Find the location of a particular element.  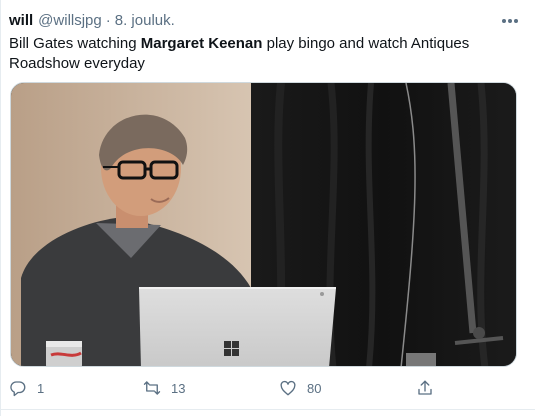

share-button is located at coordinates (425, 388).